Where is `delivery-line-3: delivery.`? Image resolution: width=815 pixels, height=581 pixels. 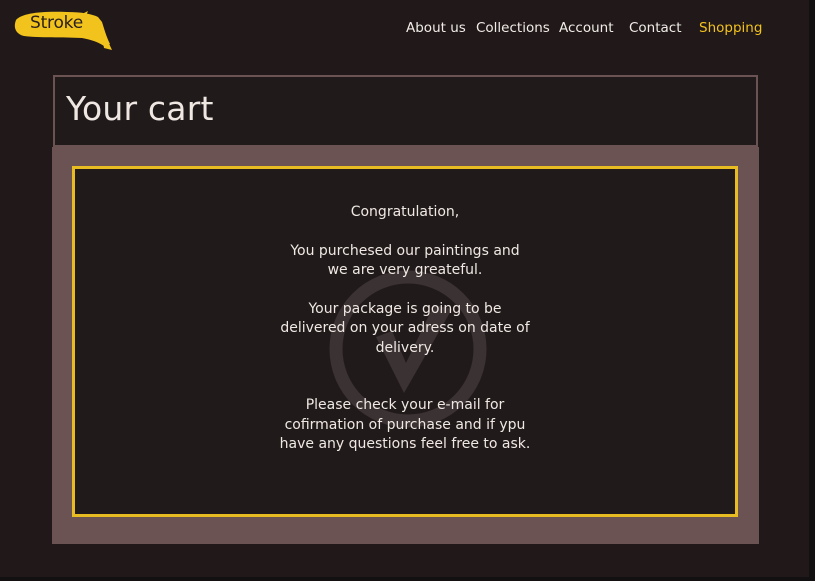 delivery-line-3: delivery. is located at coordinates (405, 347).